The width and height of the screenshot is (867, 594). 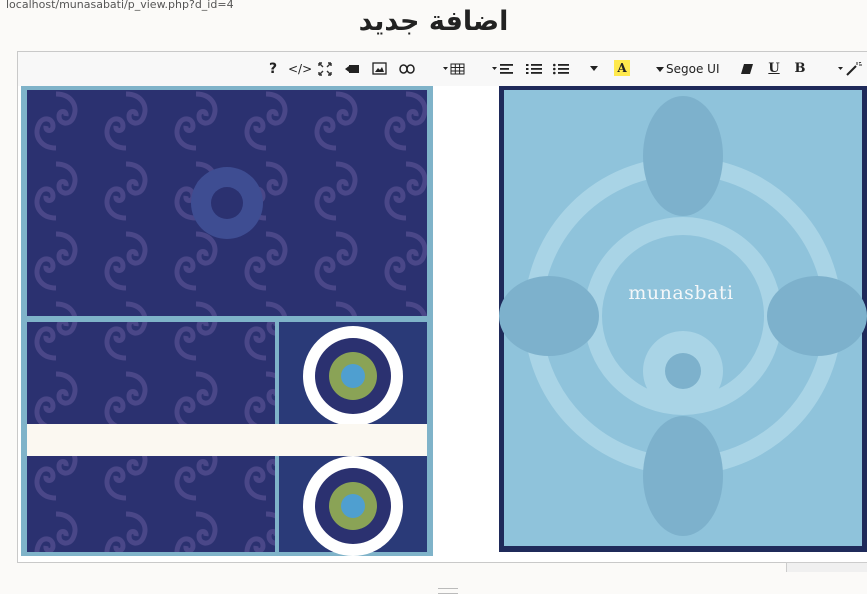 I want to click on unordered-list-icon, so click(x=561, y=69).